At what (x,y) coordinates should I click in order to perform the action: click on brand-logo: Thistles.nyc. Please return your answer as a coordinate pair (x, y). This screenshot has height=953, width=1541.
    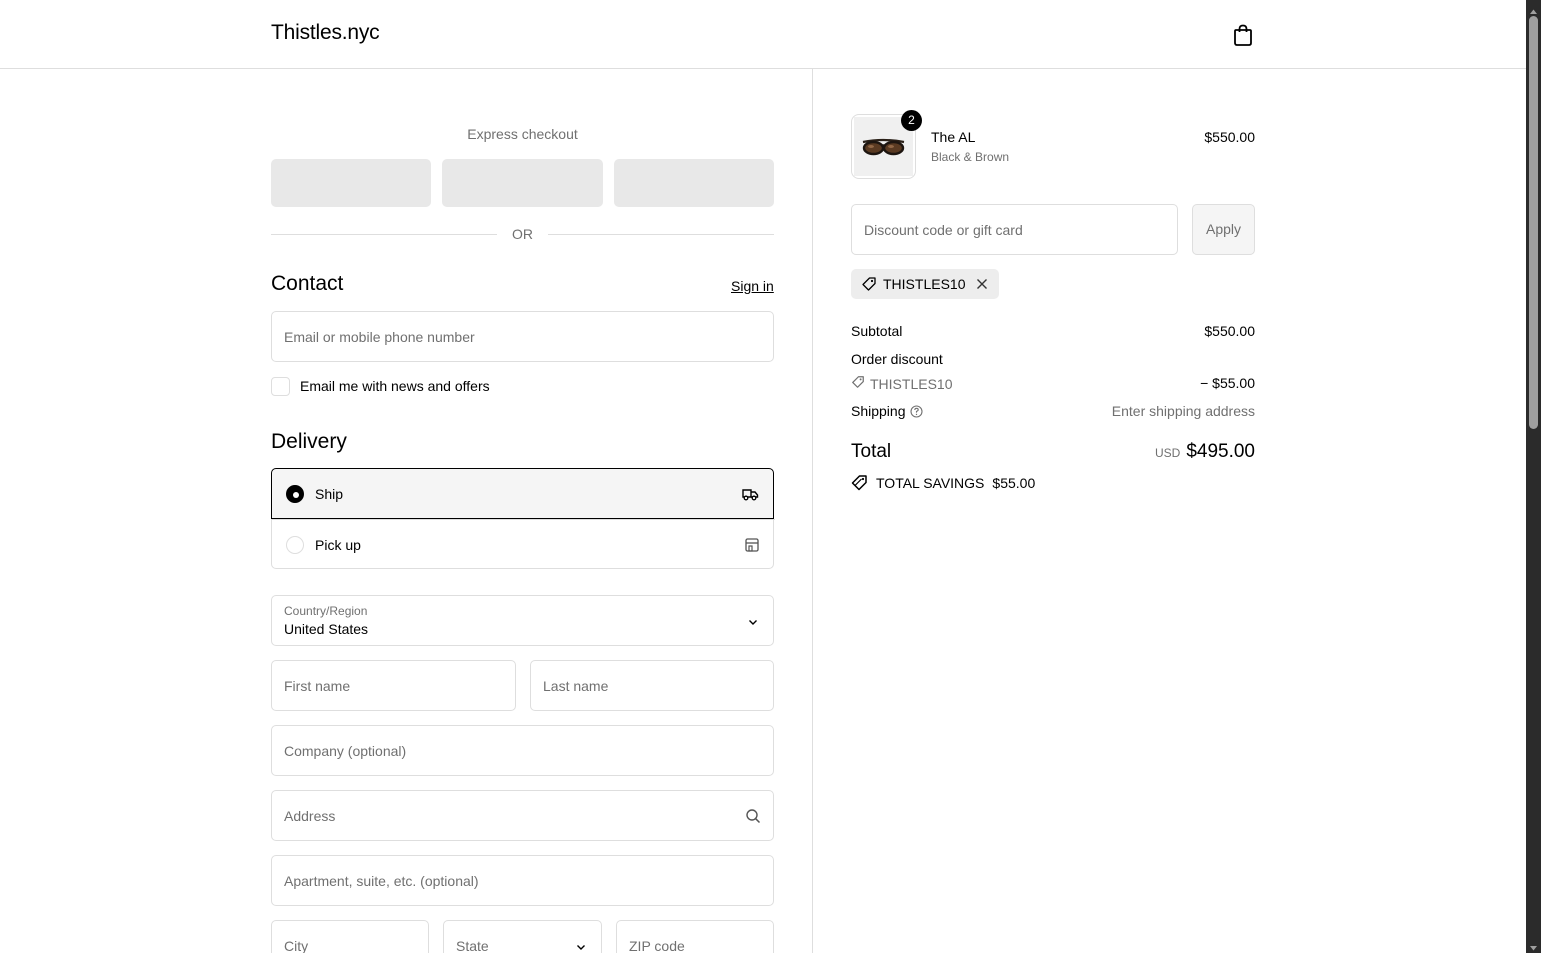
    Looking at the image, I should click on (325, 33).